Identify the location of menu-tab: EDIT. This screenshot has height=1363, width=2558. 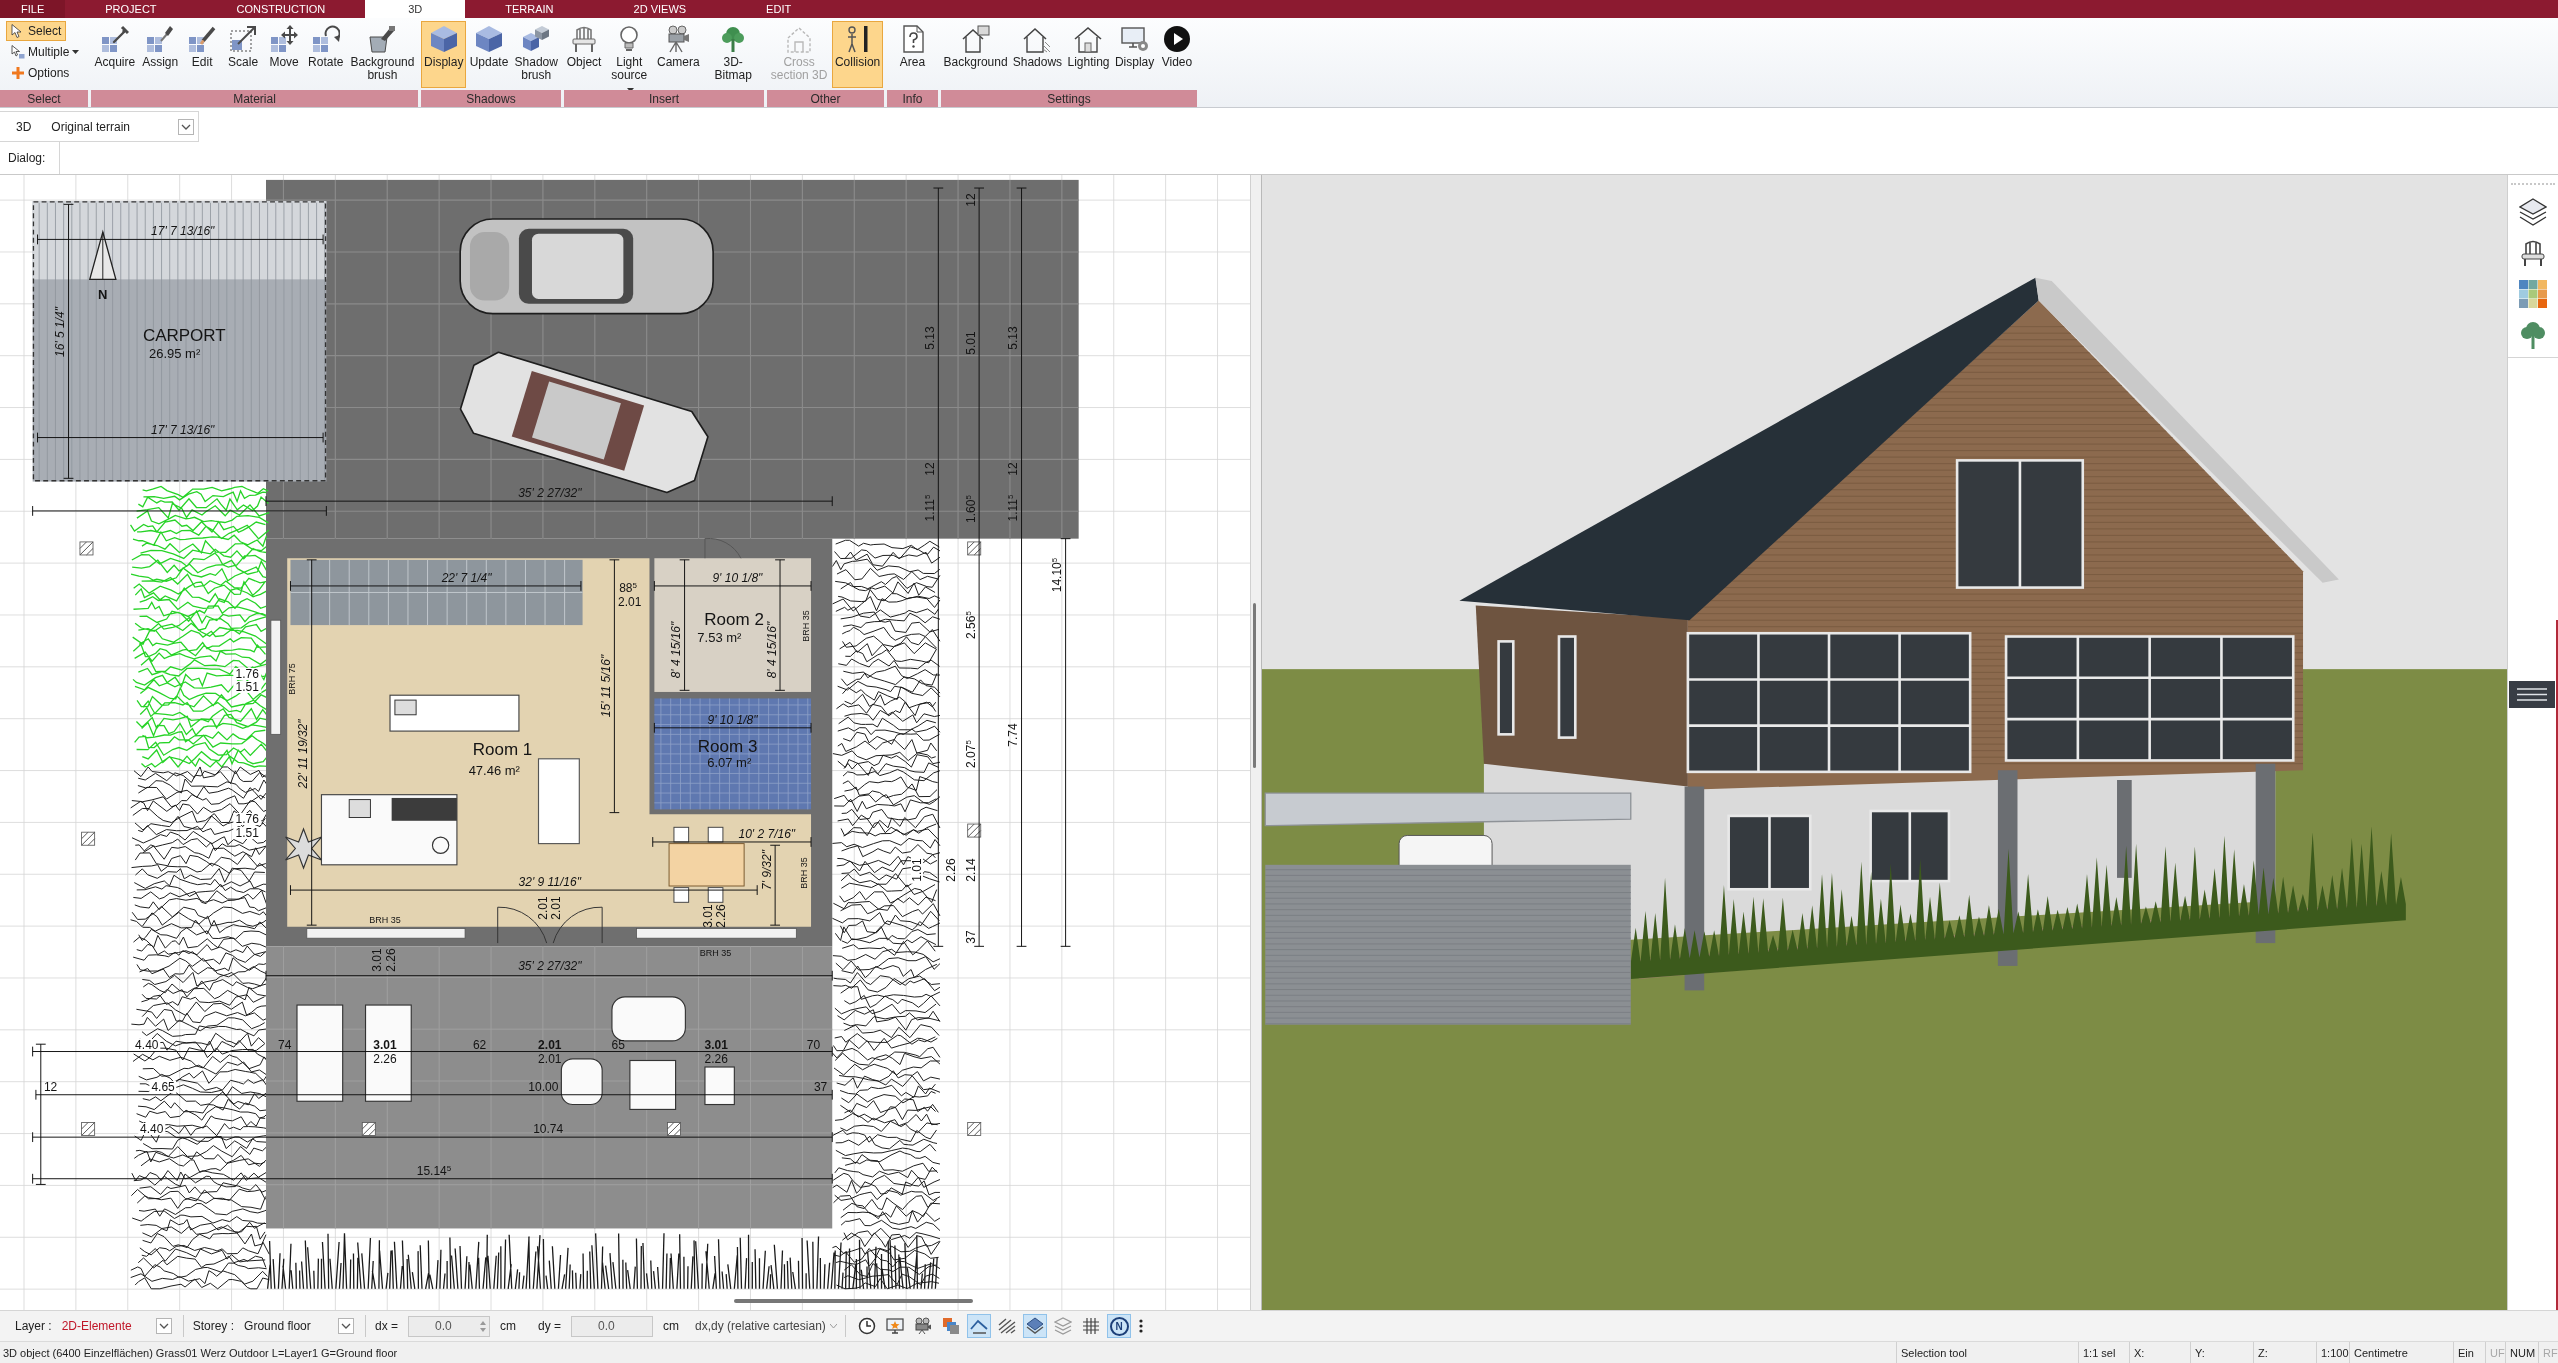
(779, 9).